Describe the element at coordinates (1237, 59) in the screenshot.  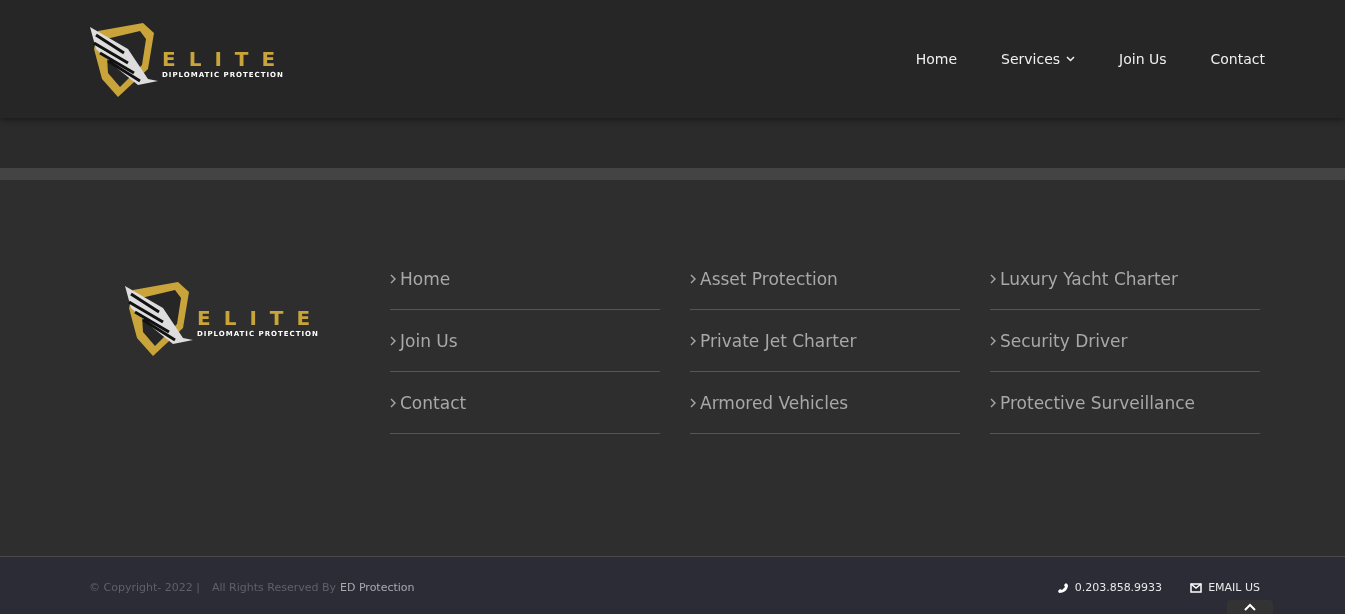
I see `nav-link: Contact` at that location.